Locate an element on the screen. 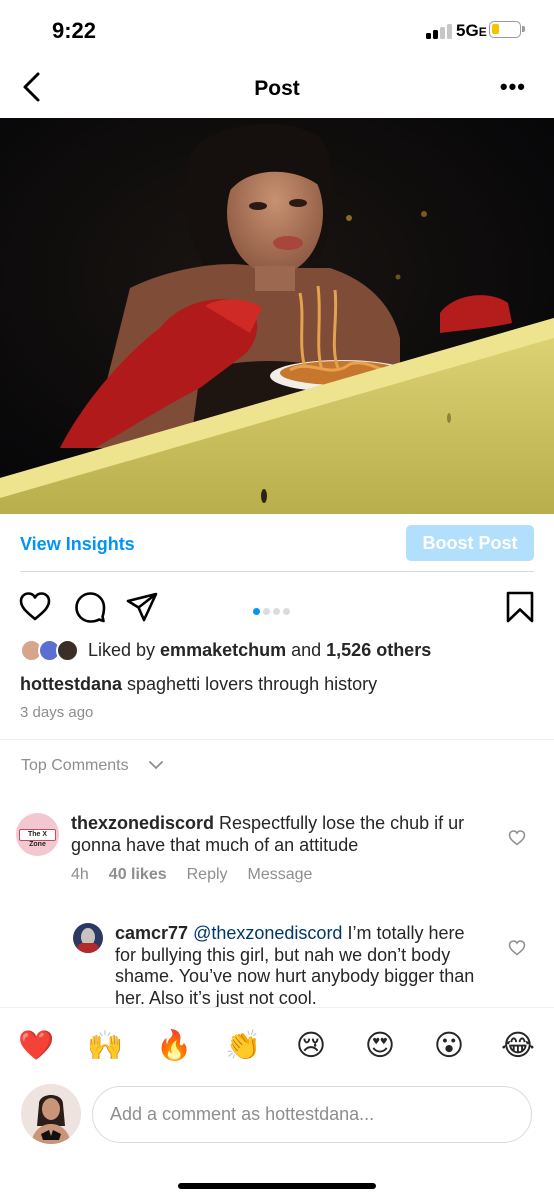  status-bar: 9:22 5GE is located at coordinates (277, 30).